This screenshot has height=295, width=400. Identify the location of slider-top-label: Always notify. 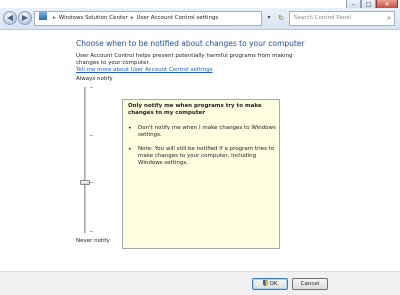
(94, 79).